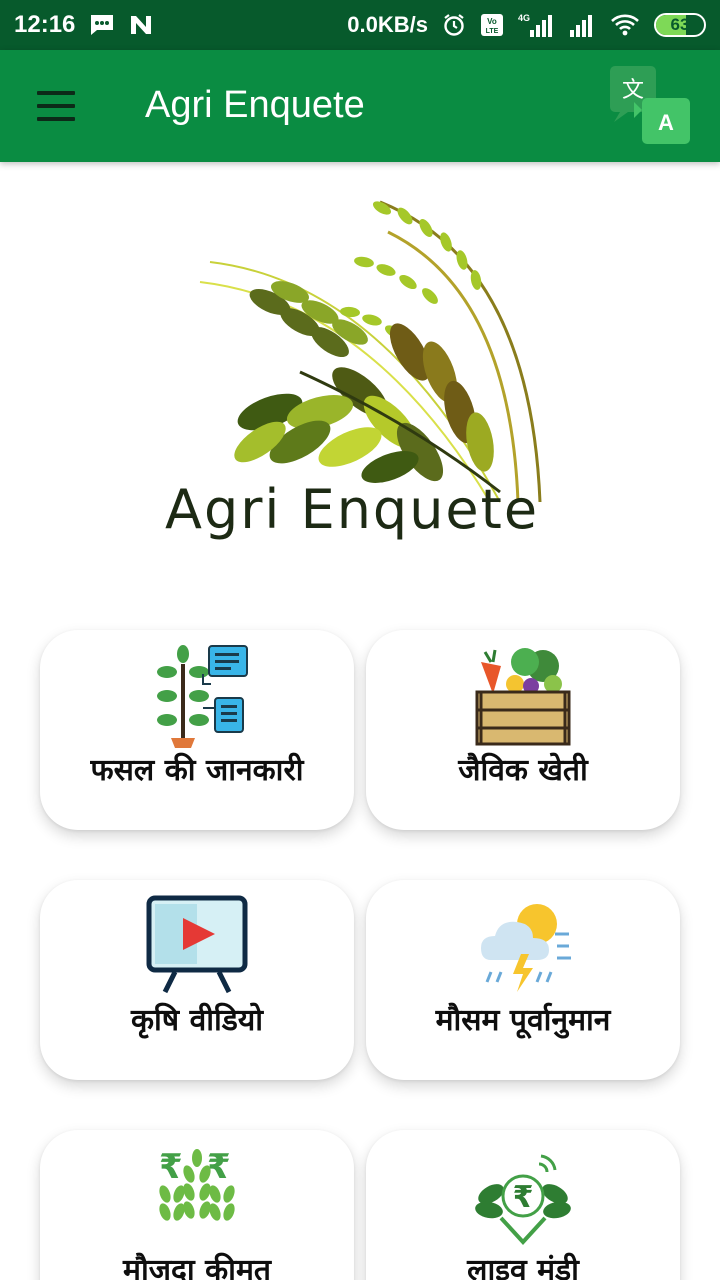 The image size is (720, 1280). What do you see at coordinates (523, 946) in the screenshot?
I see `weather-icon` at bounding box center [523, 946].